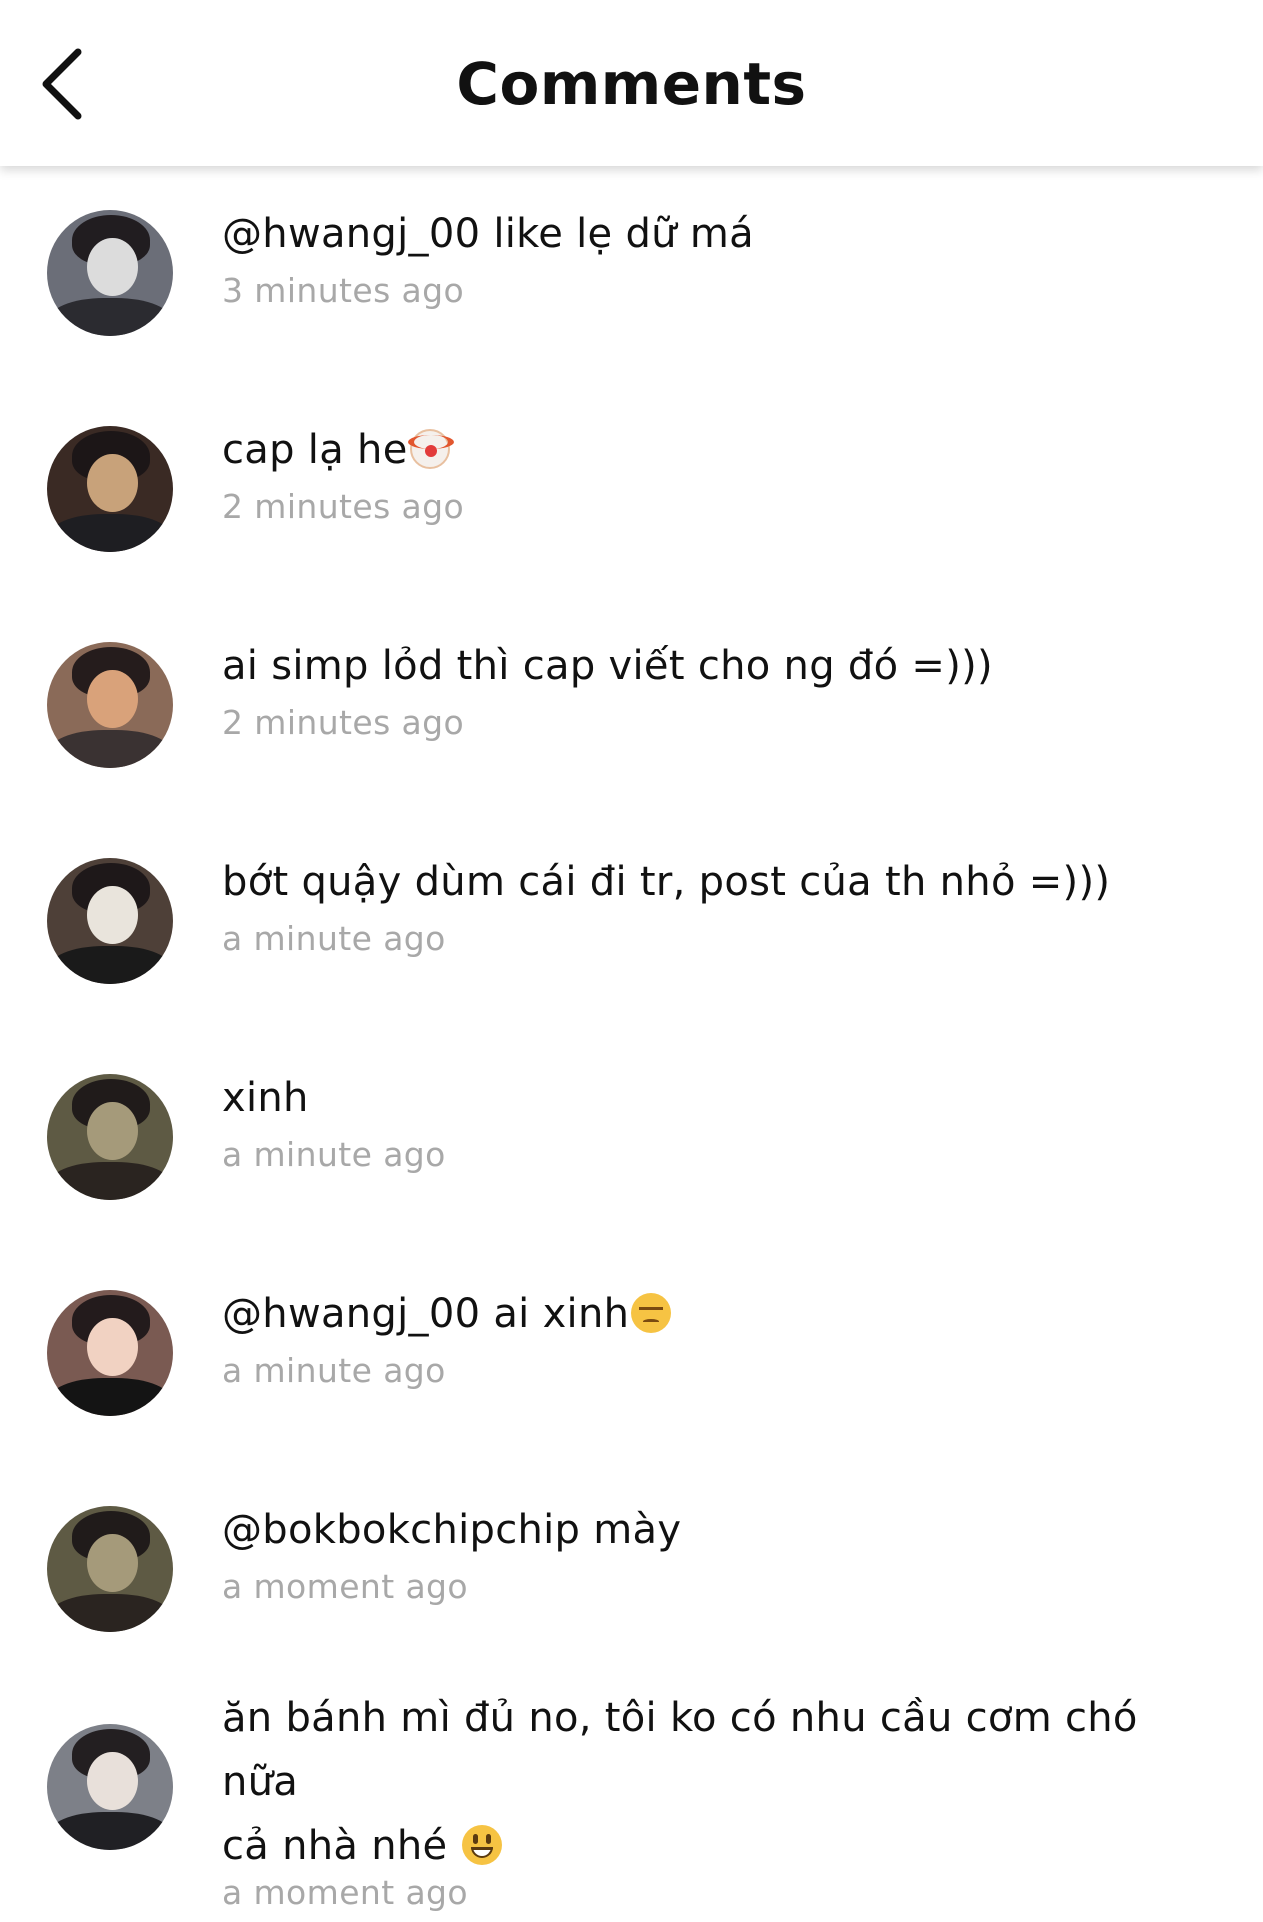 The image size is (1263, 1922). I want to click on page-title: Comments, so click(631, 84).